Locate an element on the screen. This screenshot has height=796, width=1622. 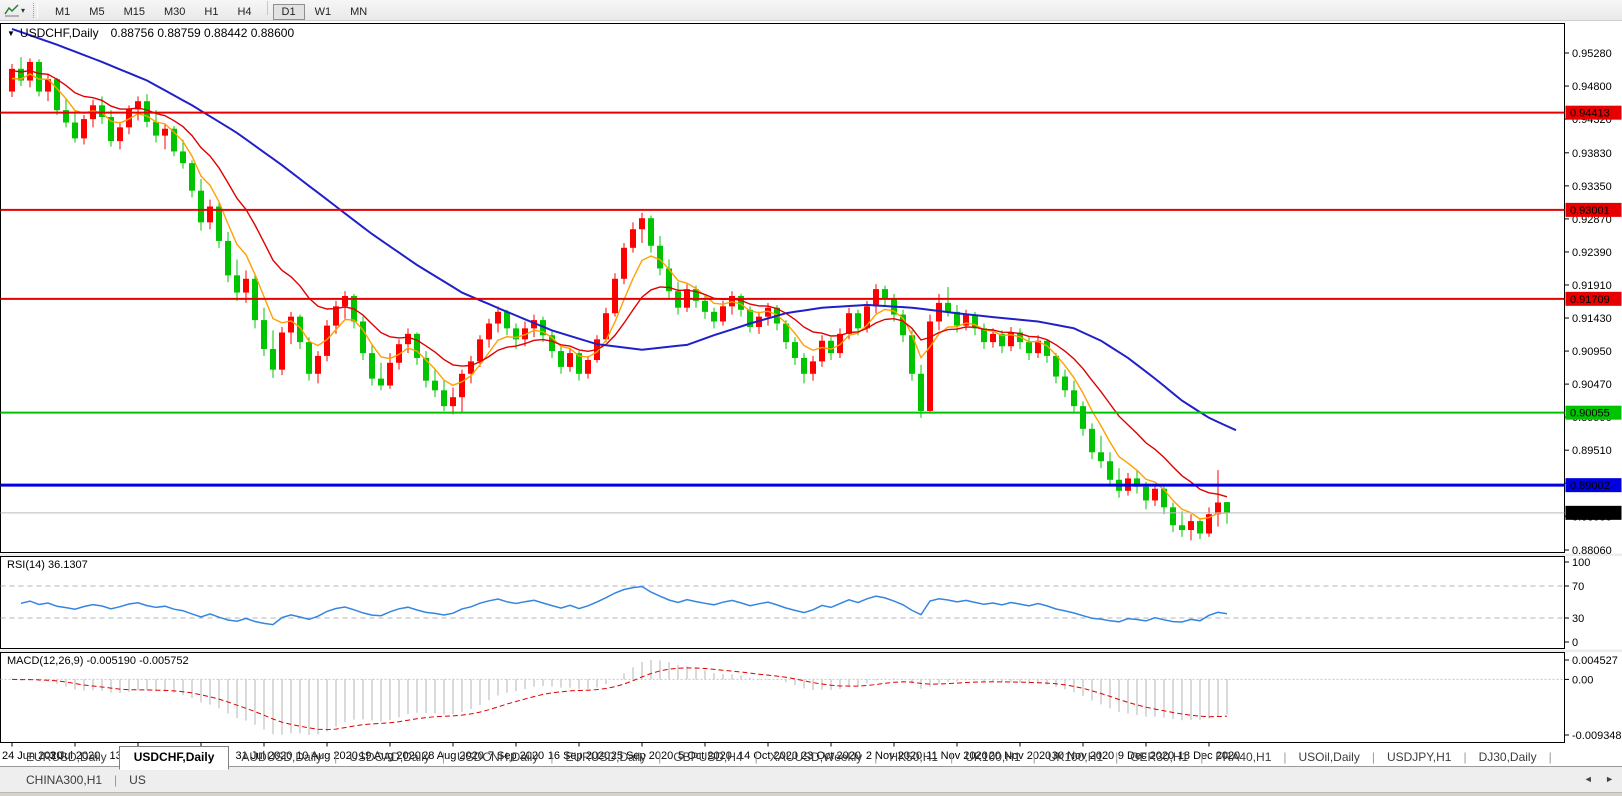
tab-gbpusd-h4: GBPUSD,H4 is located at coordinates (707, 757).